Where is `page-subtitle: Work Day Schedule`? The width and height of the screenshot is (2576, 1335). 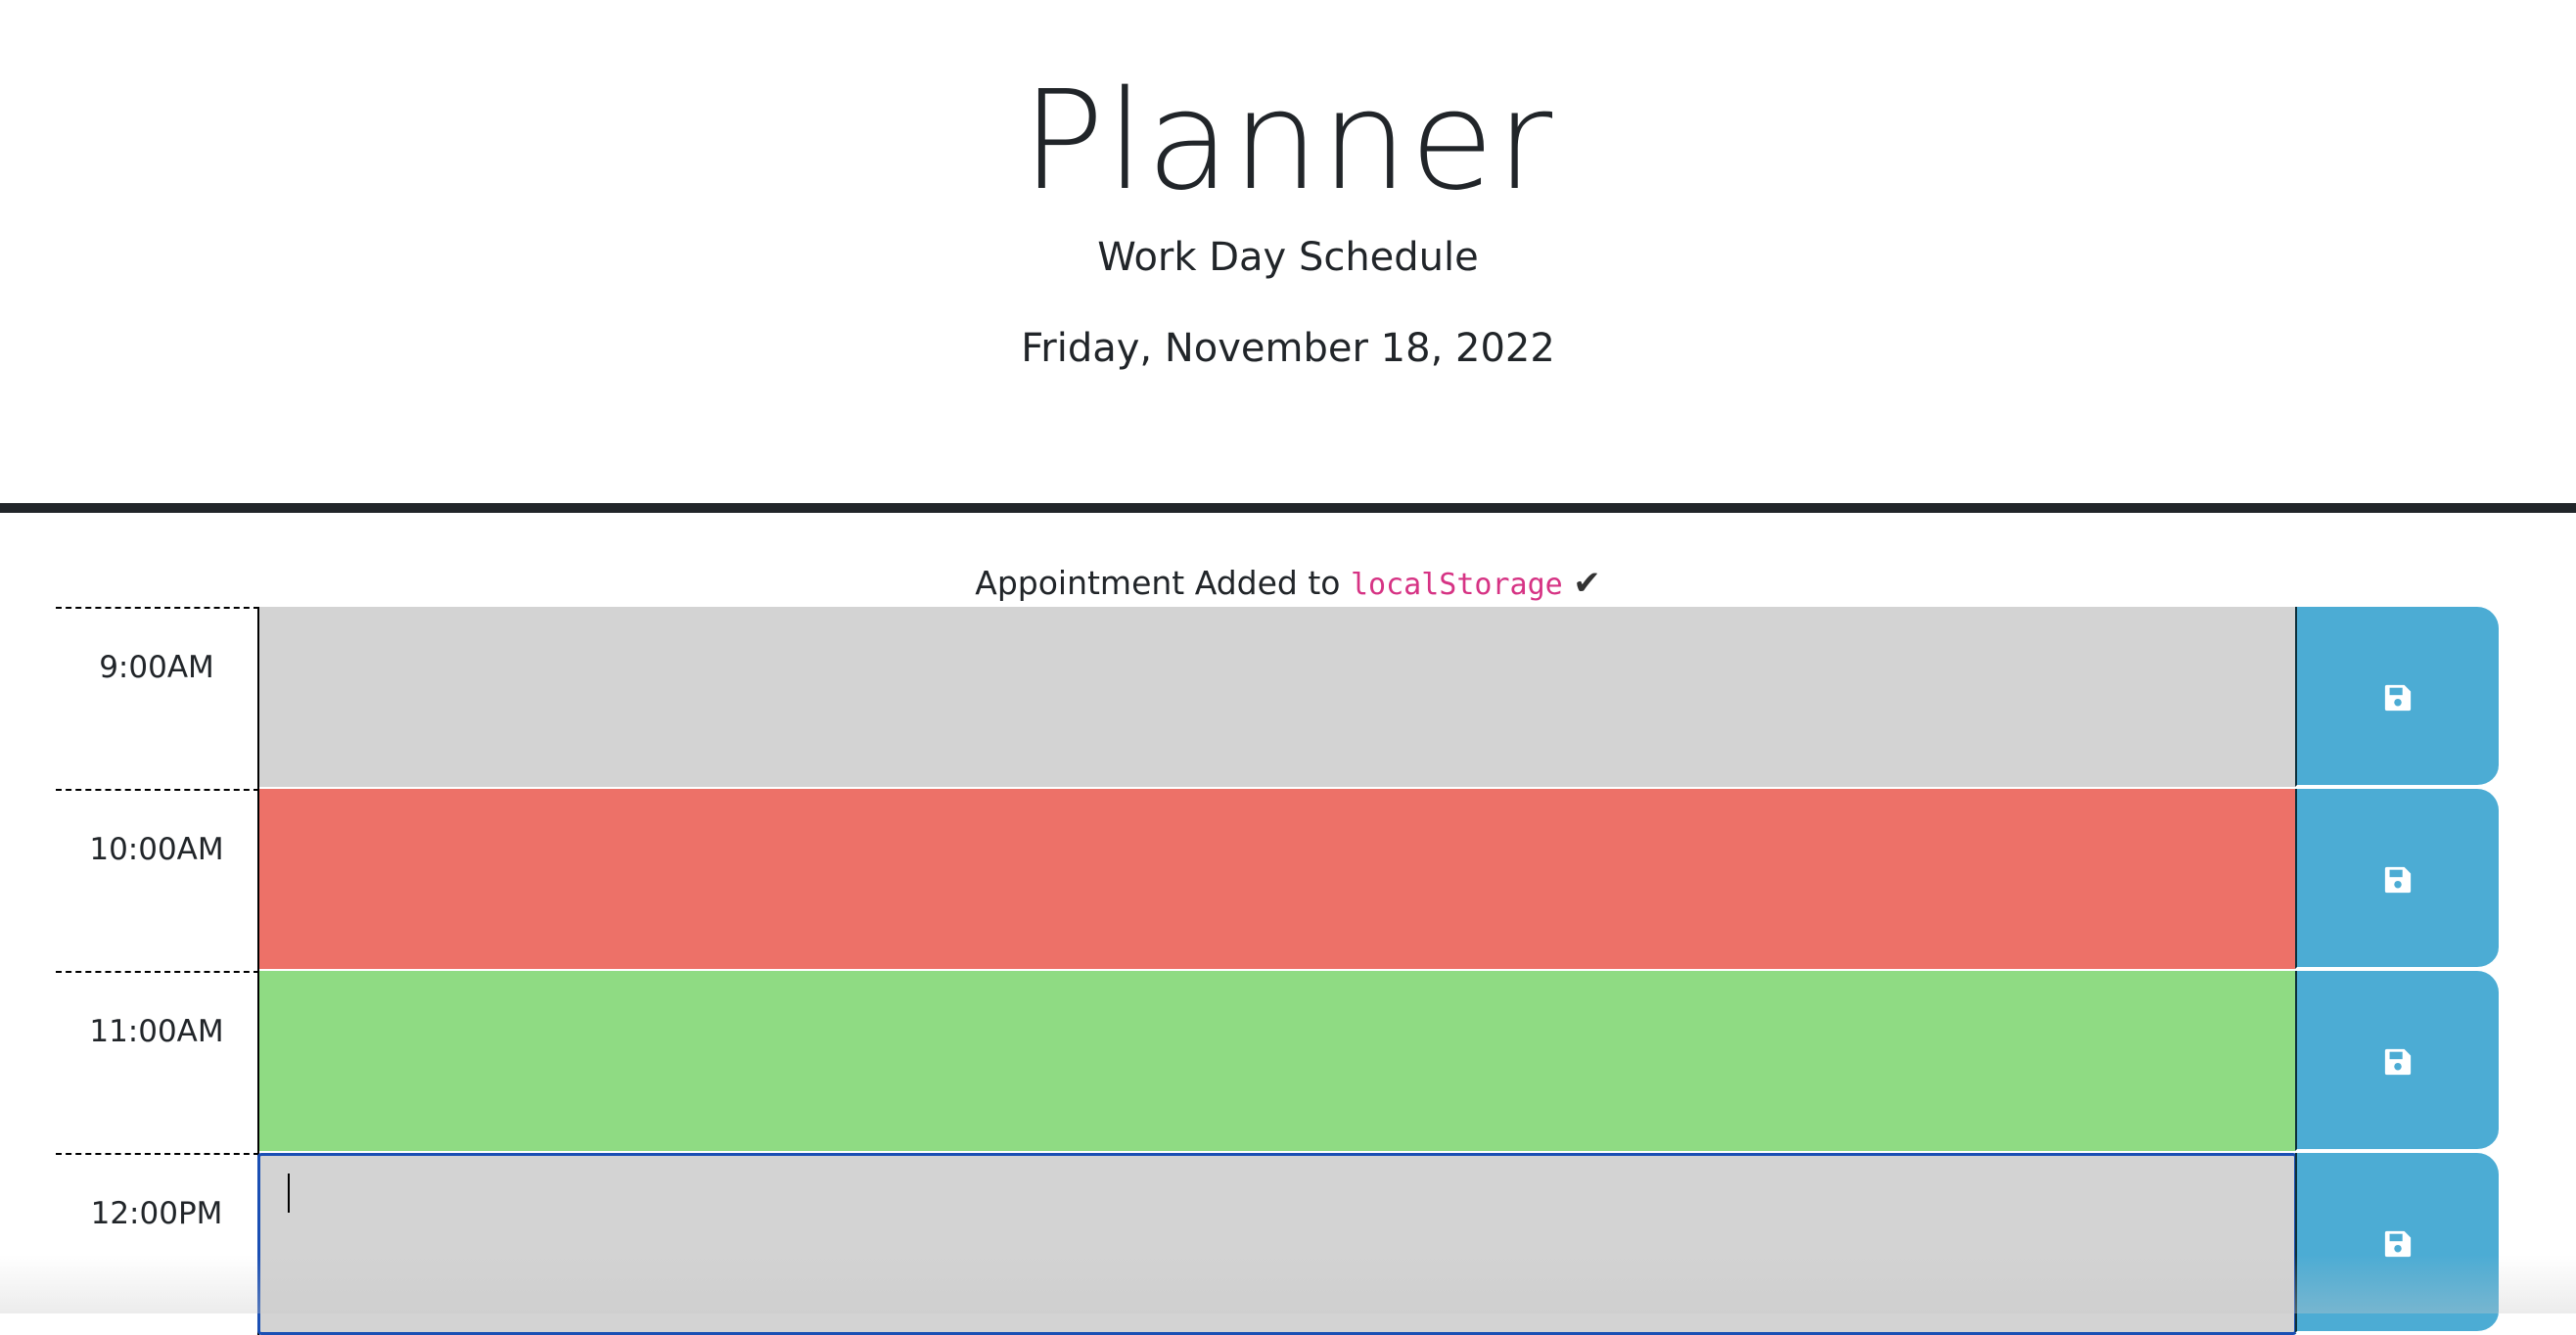 page-subtitle: Work Day Schedule is located at coordinates (1288, 258).